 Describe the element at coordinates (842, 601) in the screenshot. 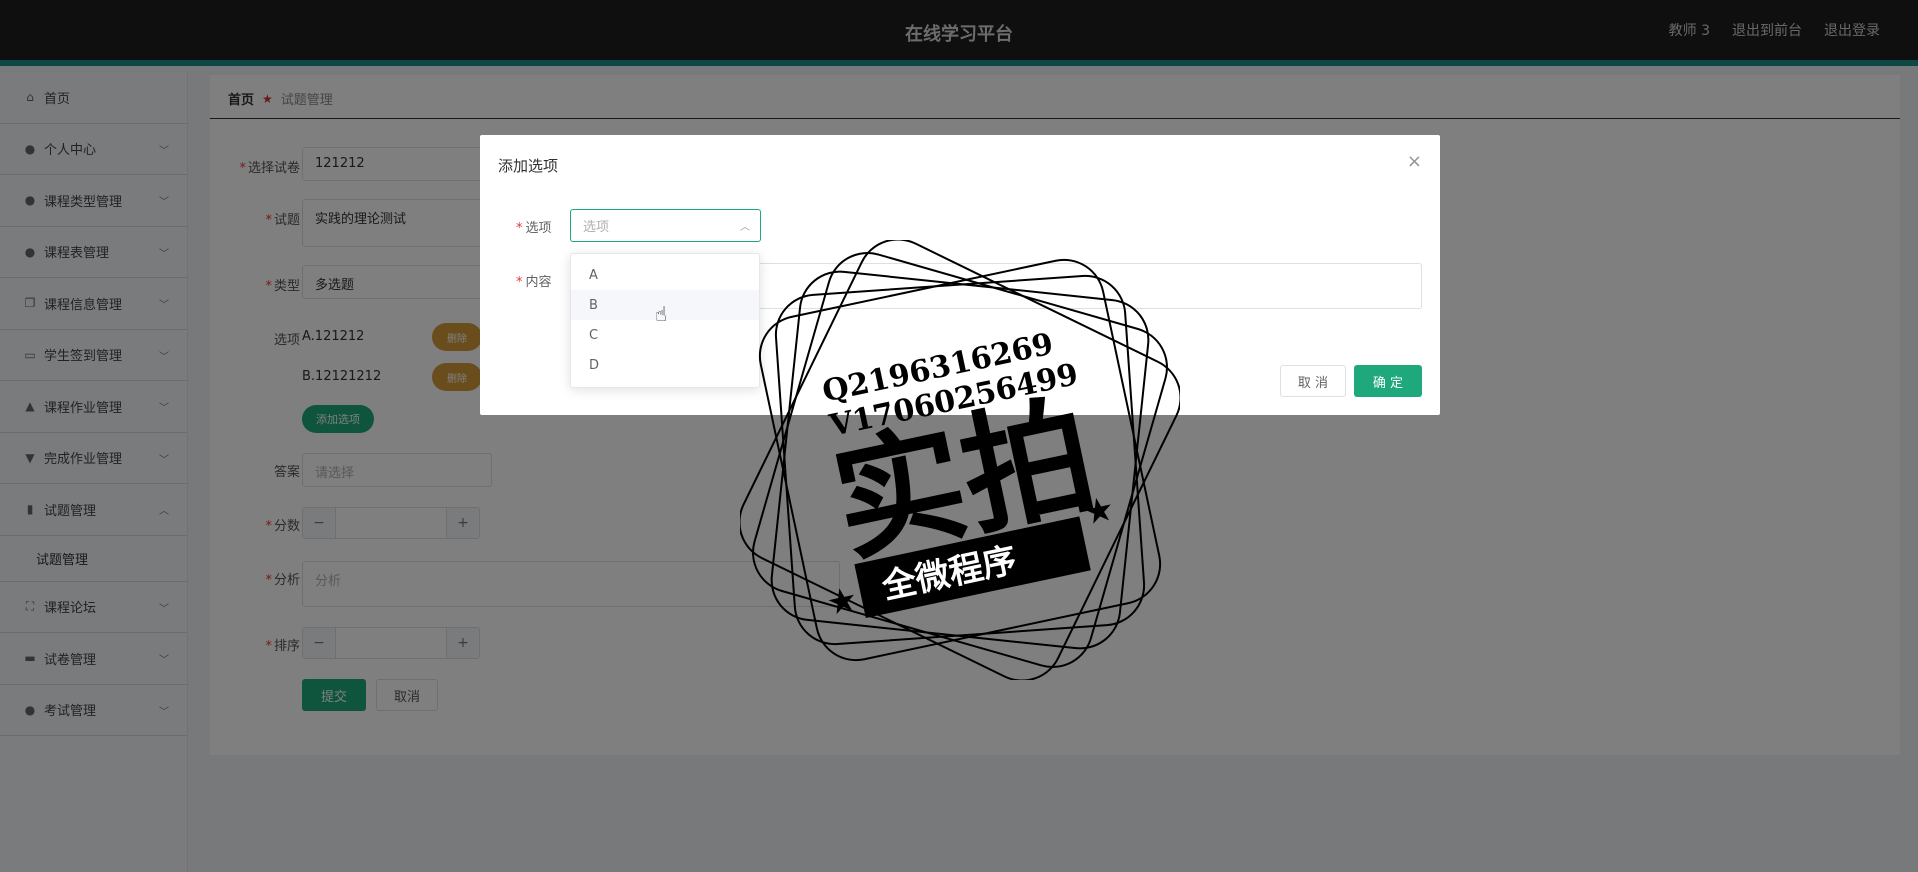

I see `star-icon: ★` at that location.